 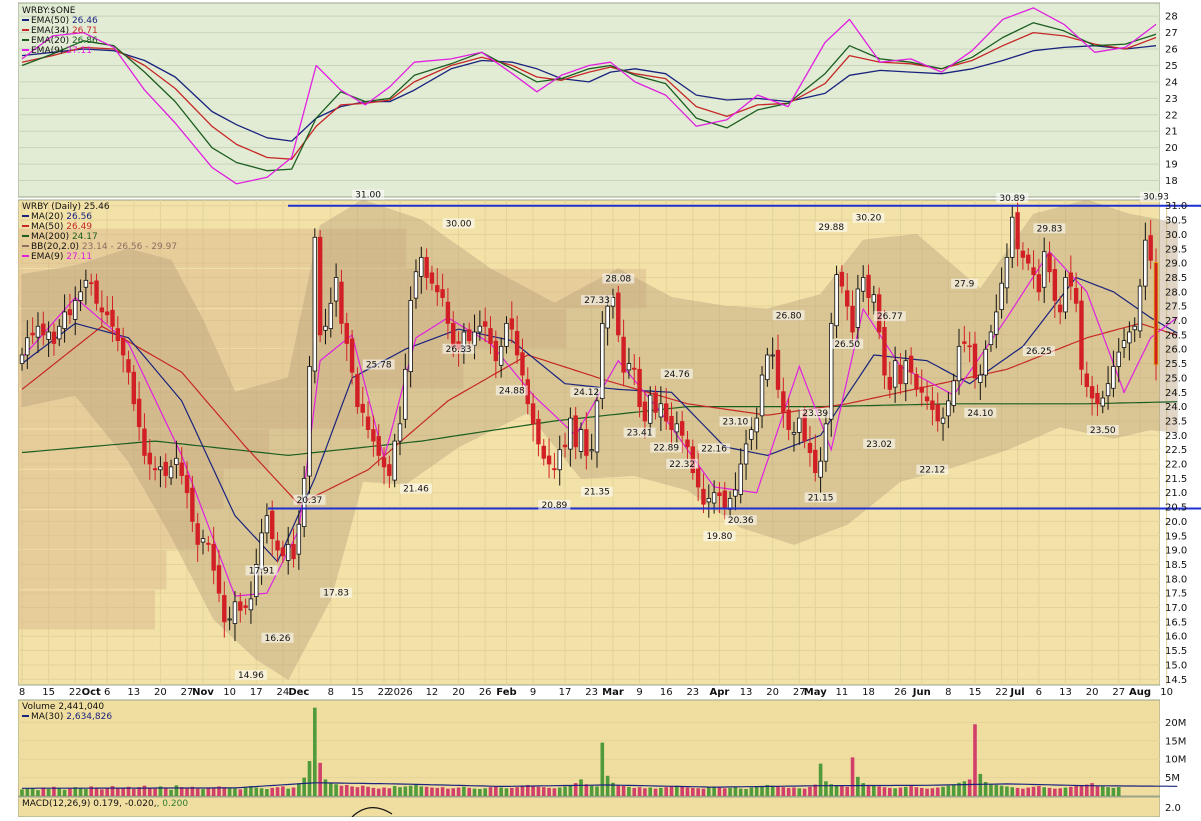 What do you see at coordinates (9, 408) in the screenshot?
I see `left-gutter` at bounding box center [9, 408].